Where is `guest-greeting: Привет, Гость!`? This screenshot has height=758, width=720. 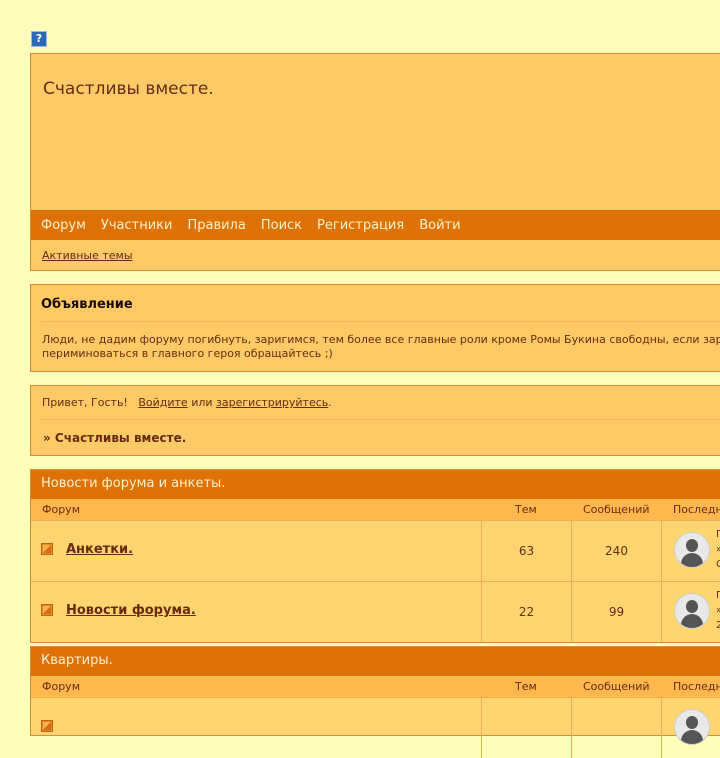 guest-greeting: Привет, Гость! is located at coordinates (85, 402).